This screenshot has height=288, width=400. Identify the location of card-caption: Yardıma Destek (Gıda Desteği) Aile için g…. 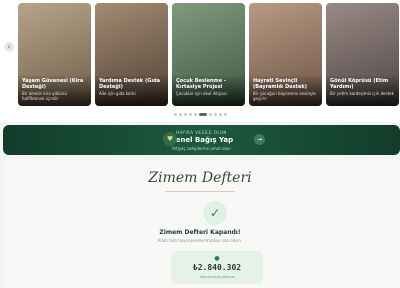
(131, 91).